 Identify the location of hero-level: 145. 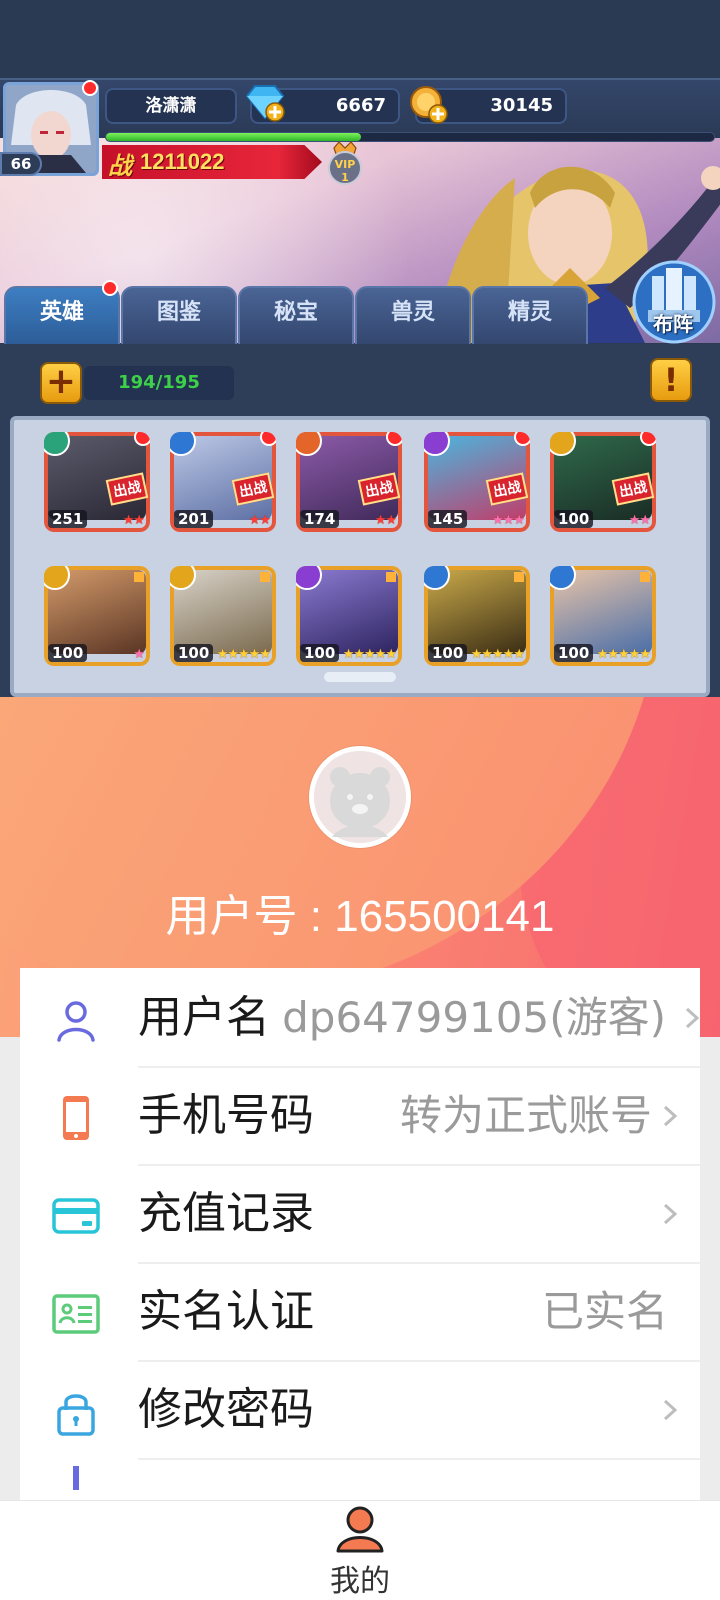
(448, 519).